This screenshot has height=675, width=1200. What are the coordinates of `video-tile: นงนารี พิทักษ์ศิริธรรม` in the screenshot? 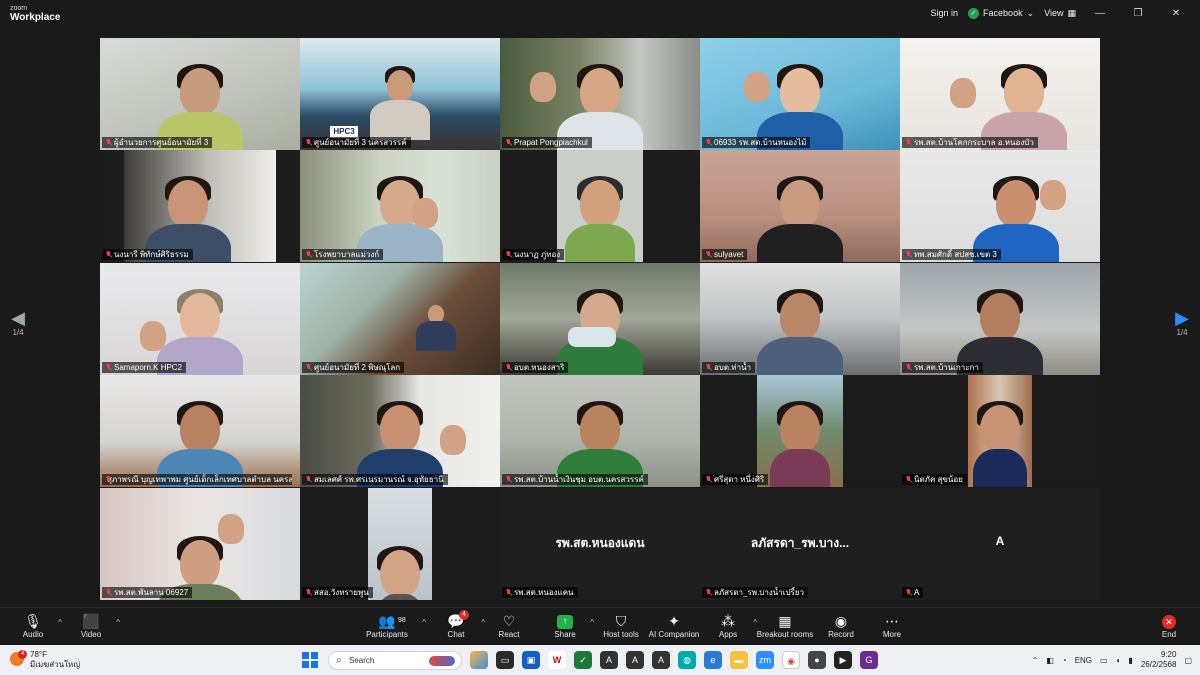 It's located at (200, 206).